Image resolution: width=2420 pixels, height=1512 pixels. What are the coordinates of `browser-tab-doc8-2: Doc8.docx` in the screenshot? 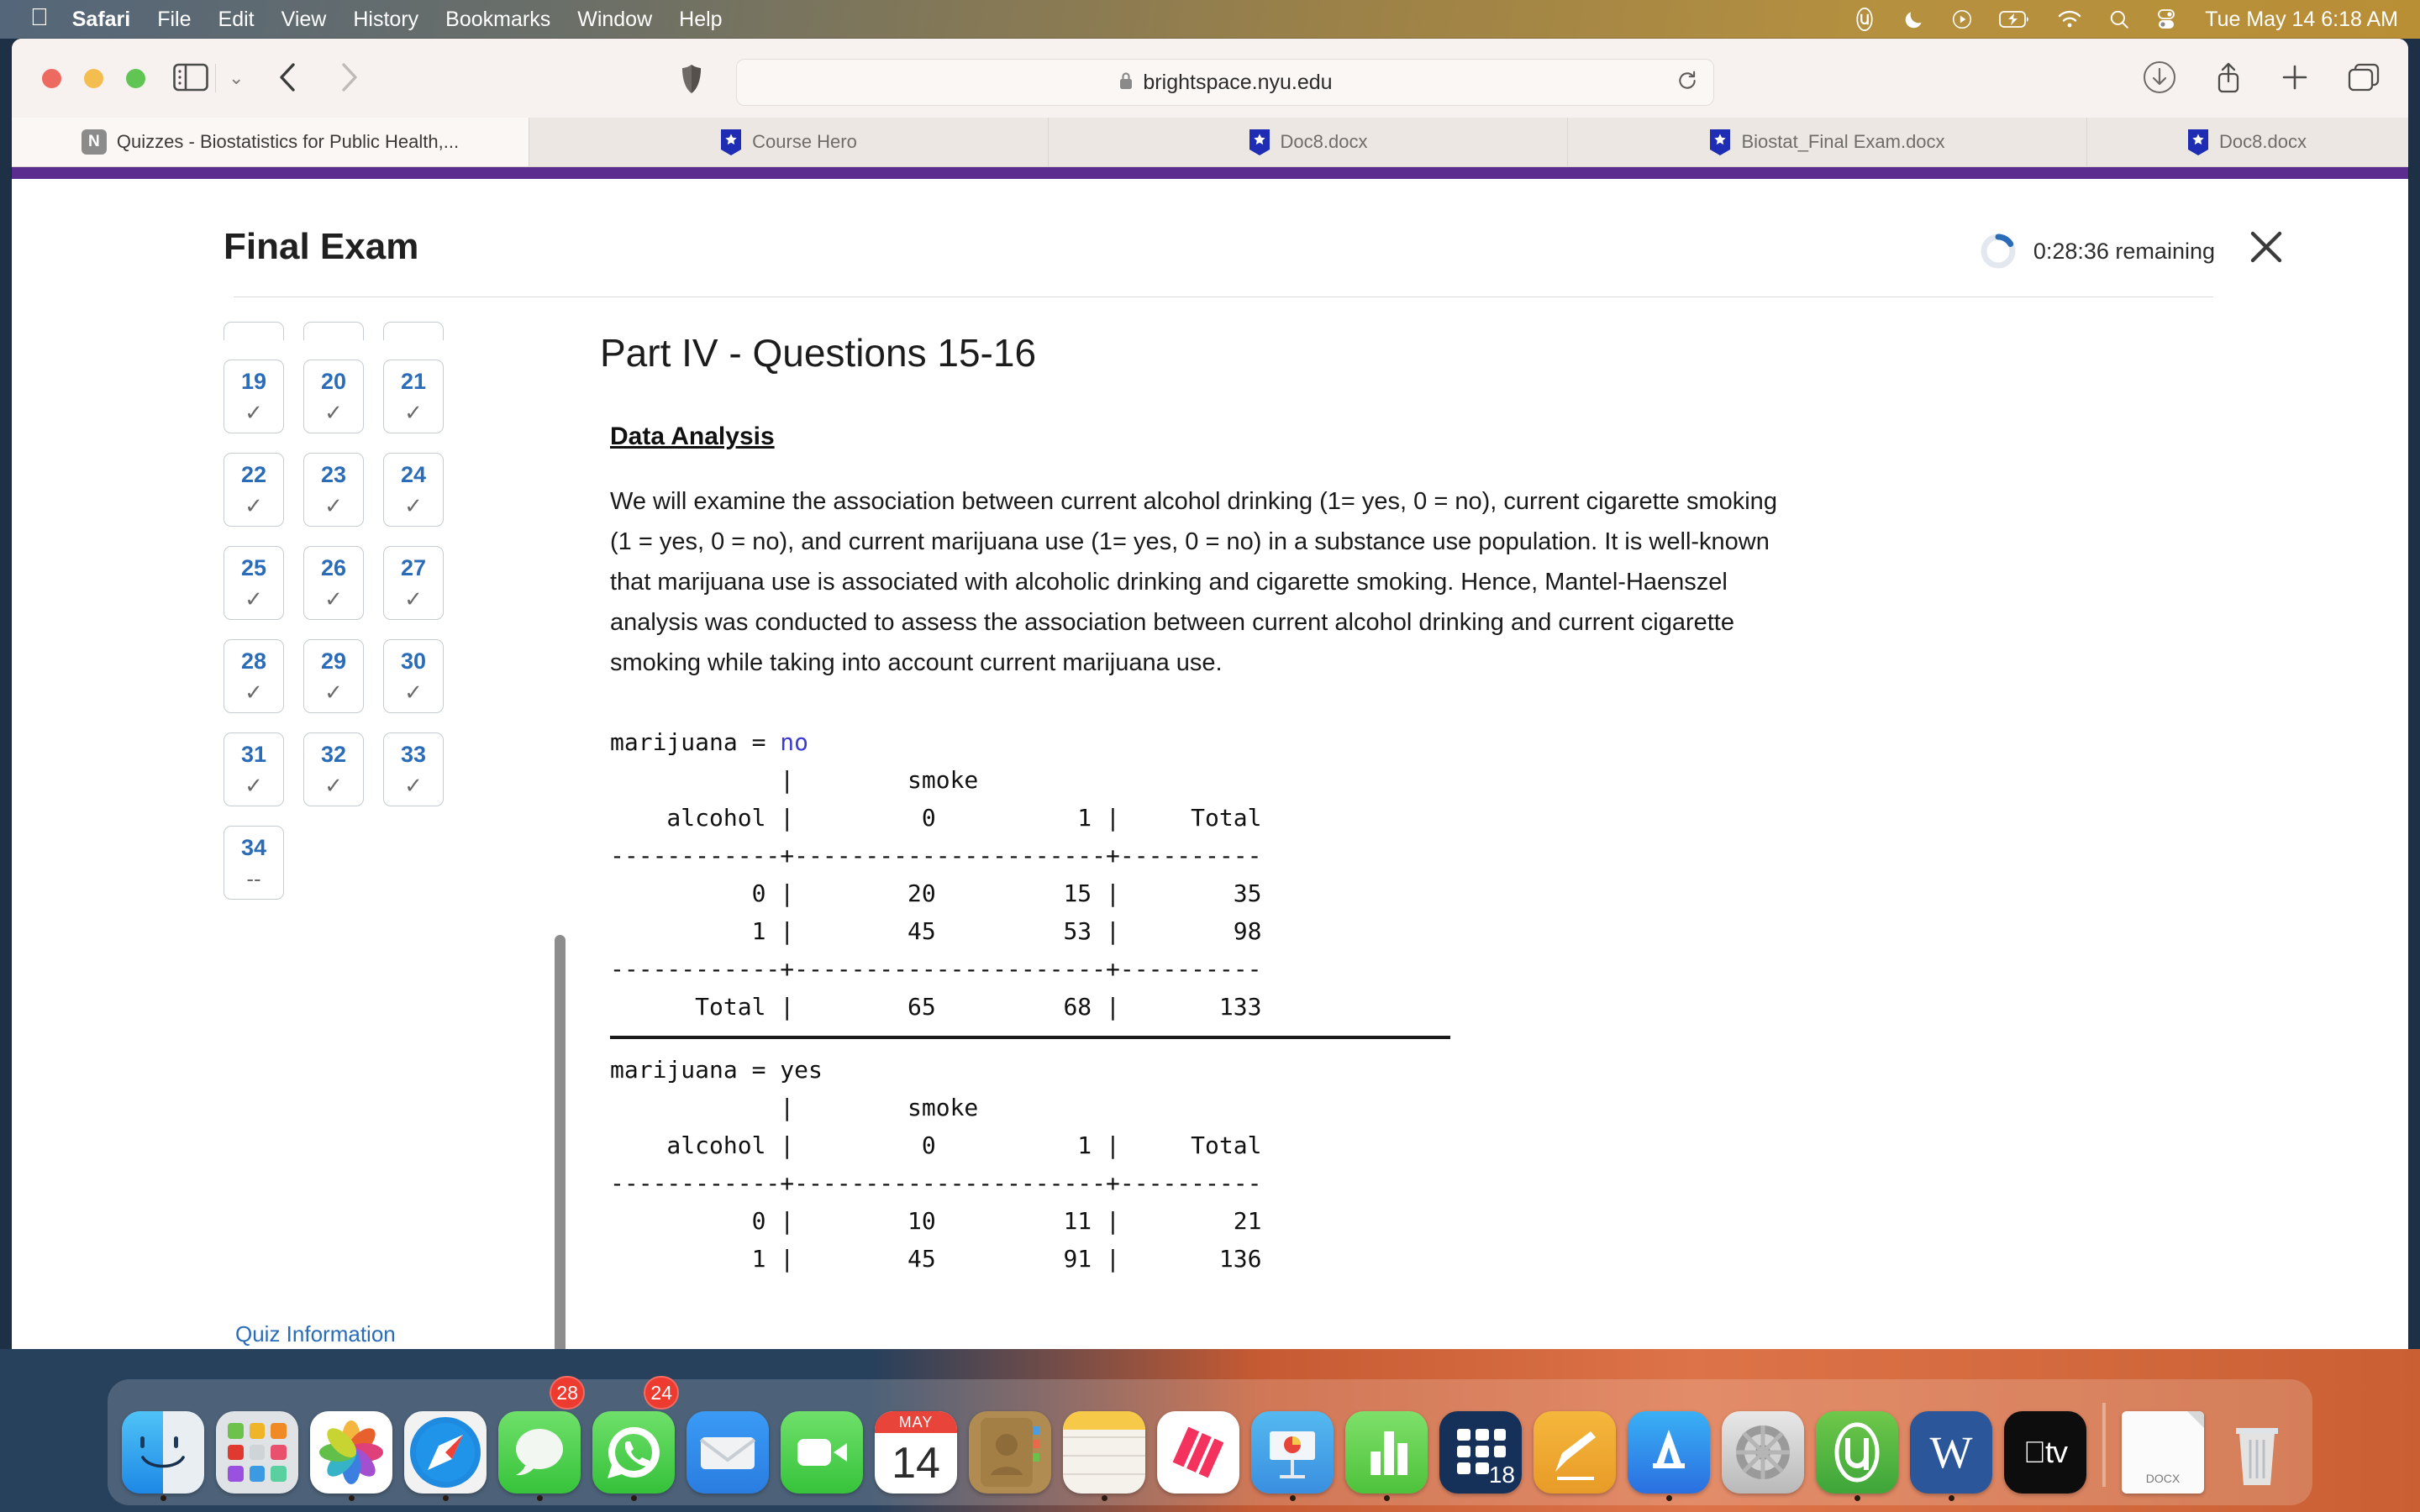 It's located at (2247, 142).